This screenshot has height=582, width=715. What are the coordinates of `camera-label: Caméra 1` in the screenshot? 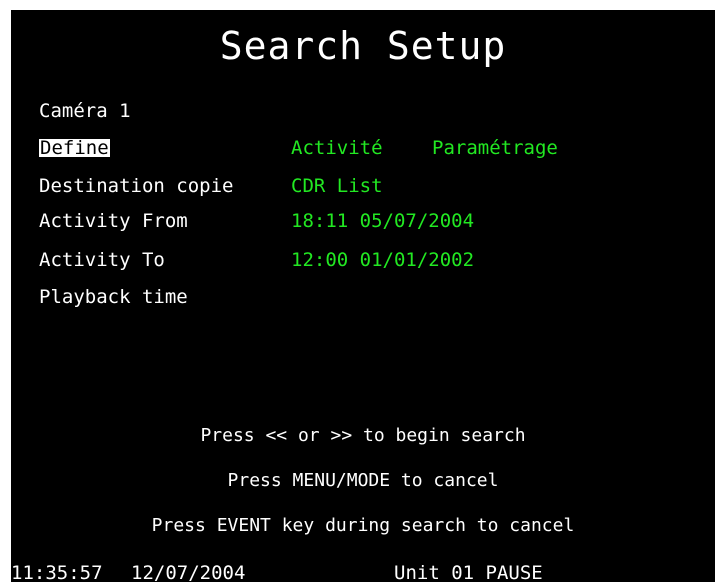 It's located at (85, 111).